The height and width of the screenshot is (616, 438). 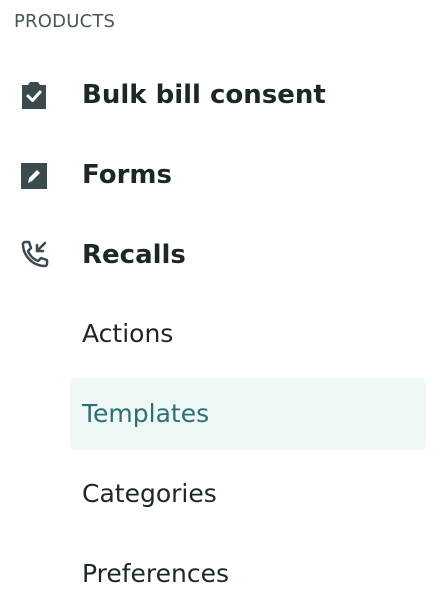 What do you see at coordinates (248, 494) in the screenshot?
I see `subnav-item-categories: Categories` at bounding box center [248, 494].